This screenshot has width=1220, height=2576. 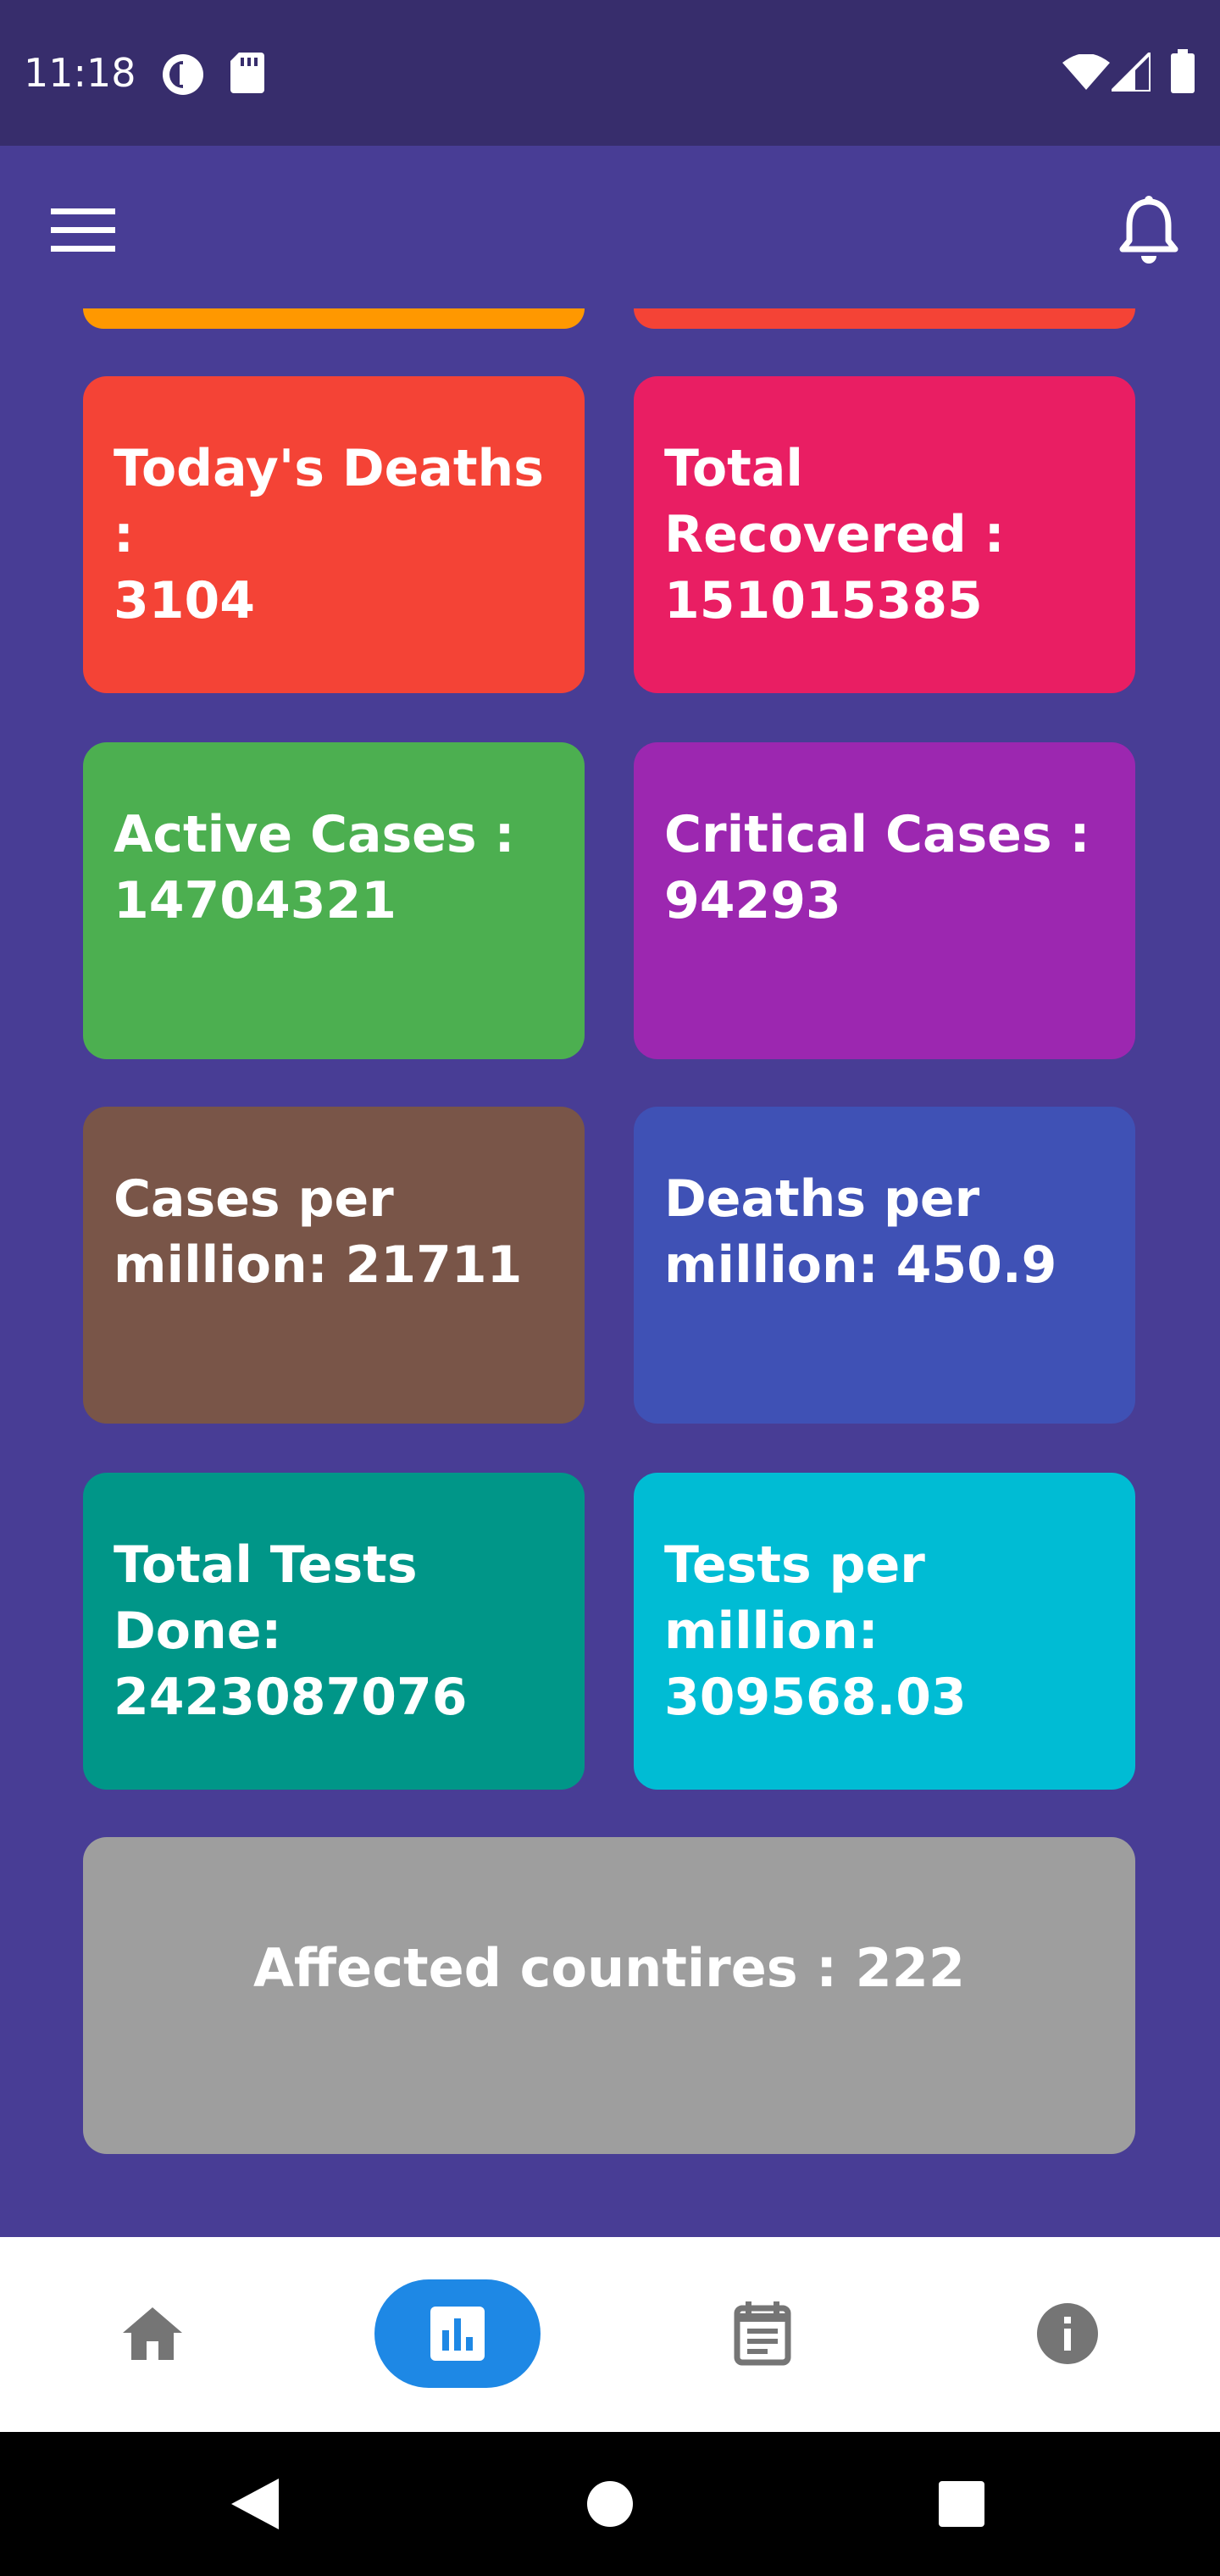 I want to click on bell-icon, so click(x=1148, y=230).